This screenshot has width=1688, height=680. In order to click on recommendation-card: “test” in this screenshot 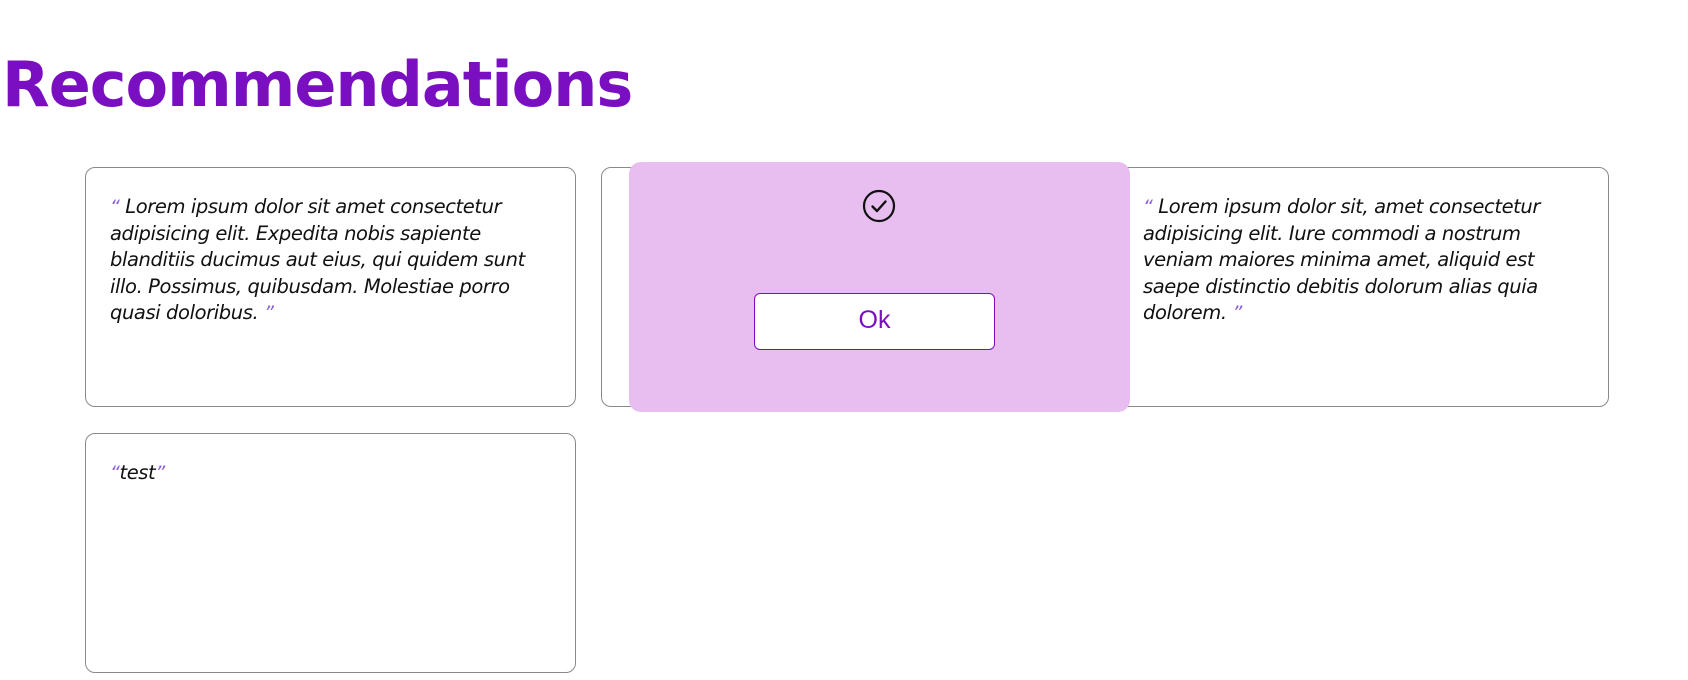, I will do `click(330, 553)`.